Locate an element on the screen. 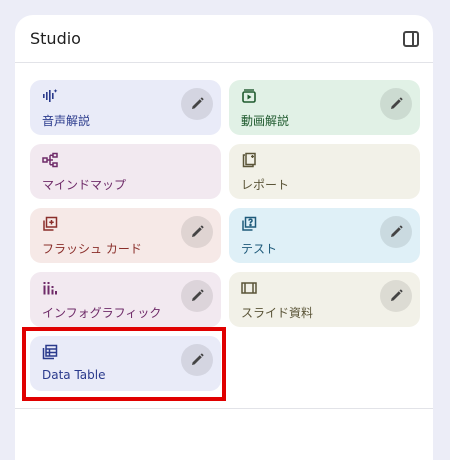 The width and height of the screenshot is (450, 460). slides-icon is located at coordinates (249, 288).